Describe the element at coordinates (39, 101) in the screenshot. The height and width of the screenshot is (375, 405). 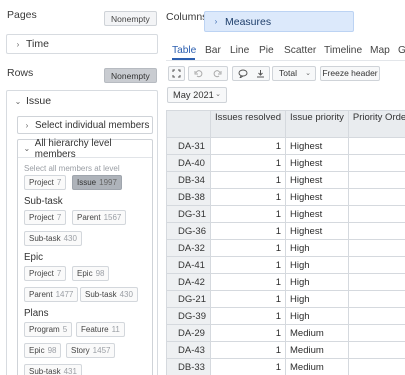
I see `issue-label: Issue` at that location.